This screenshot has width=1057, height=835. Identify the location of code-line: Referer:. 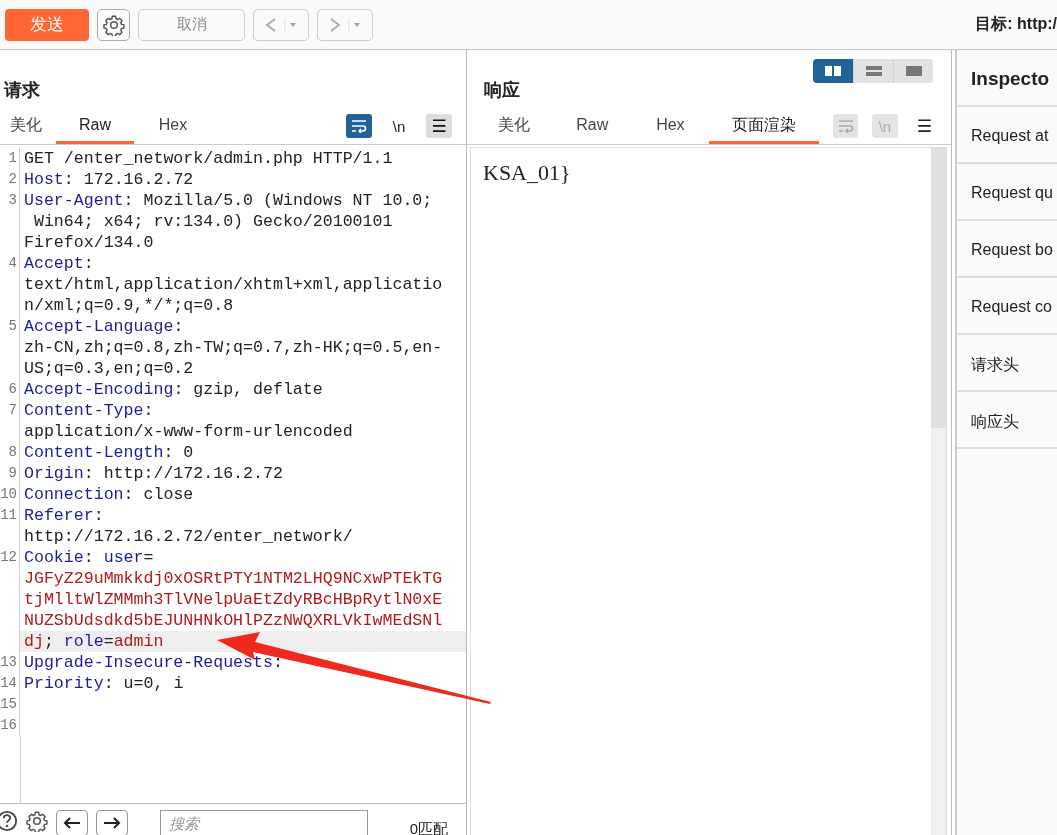
(64, 515).